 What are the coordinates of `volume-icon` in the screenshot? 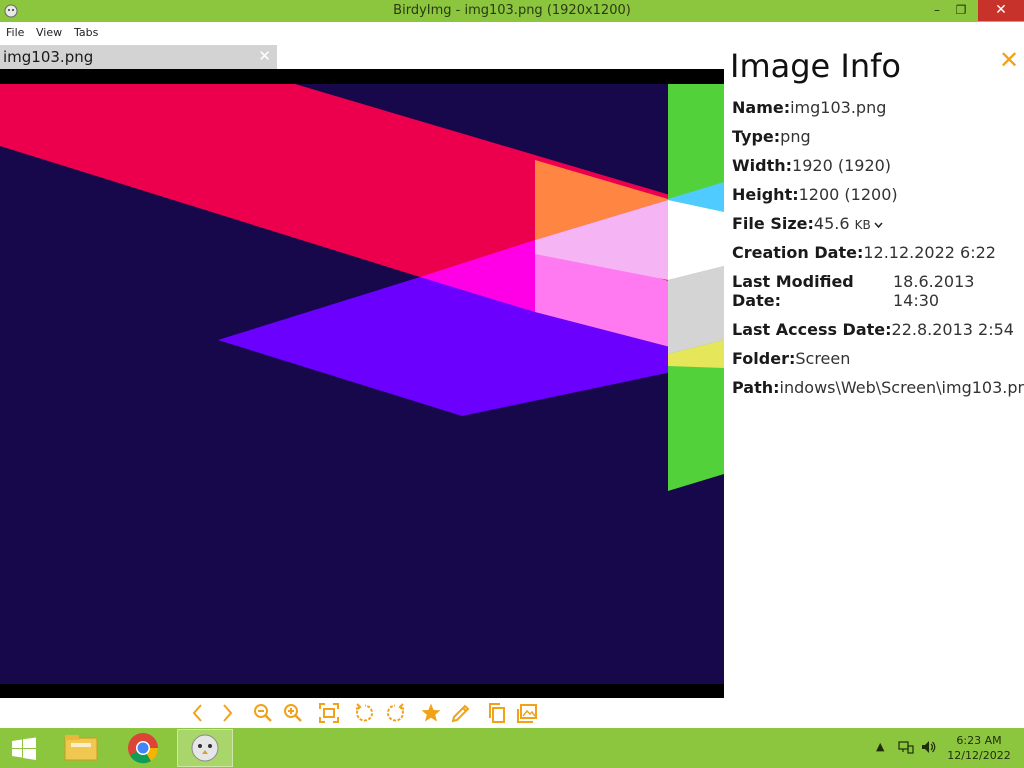 It's located at (929, 748).